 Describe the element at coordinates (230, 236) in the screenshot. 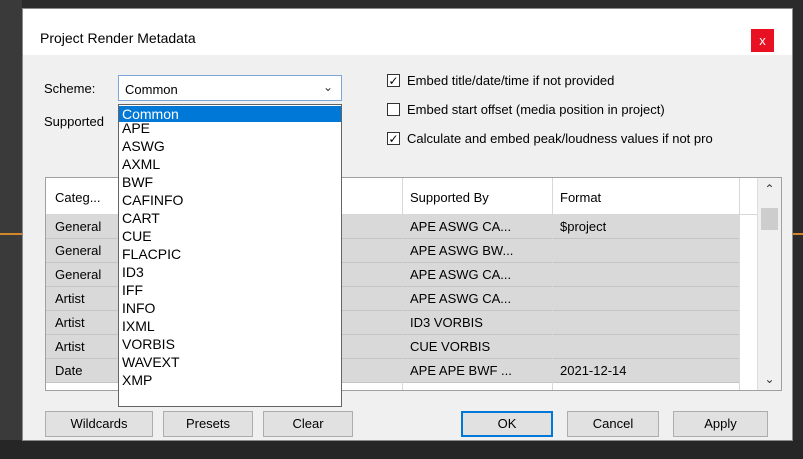

I see `dropdown-option: CUE` at that location.